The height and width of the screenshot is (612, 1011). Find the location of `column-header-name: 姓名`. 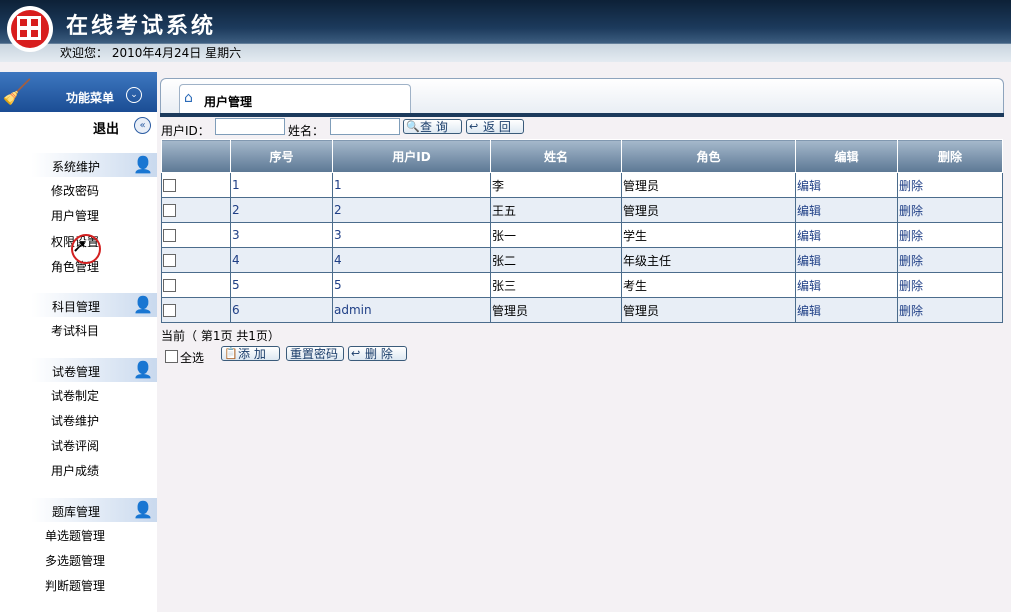

column-header-name: 姓名 is located at coordinates (556, 156).